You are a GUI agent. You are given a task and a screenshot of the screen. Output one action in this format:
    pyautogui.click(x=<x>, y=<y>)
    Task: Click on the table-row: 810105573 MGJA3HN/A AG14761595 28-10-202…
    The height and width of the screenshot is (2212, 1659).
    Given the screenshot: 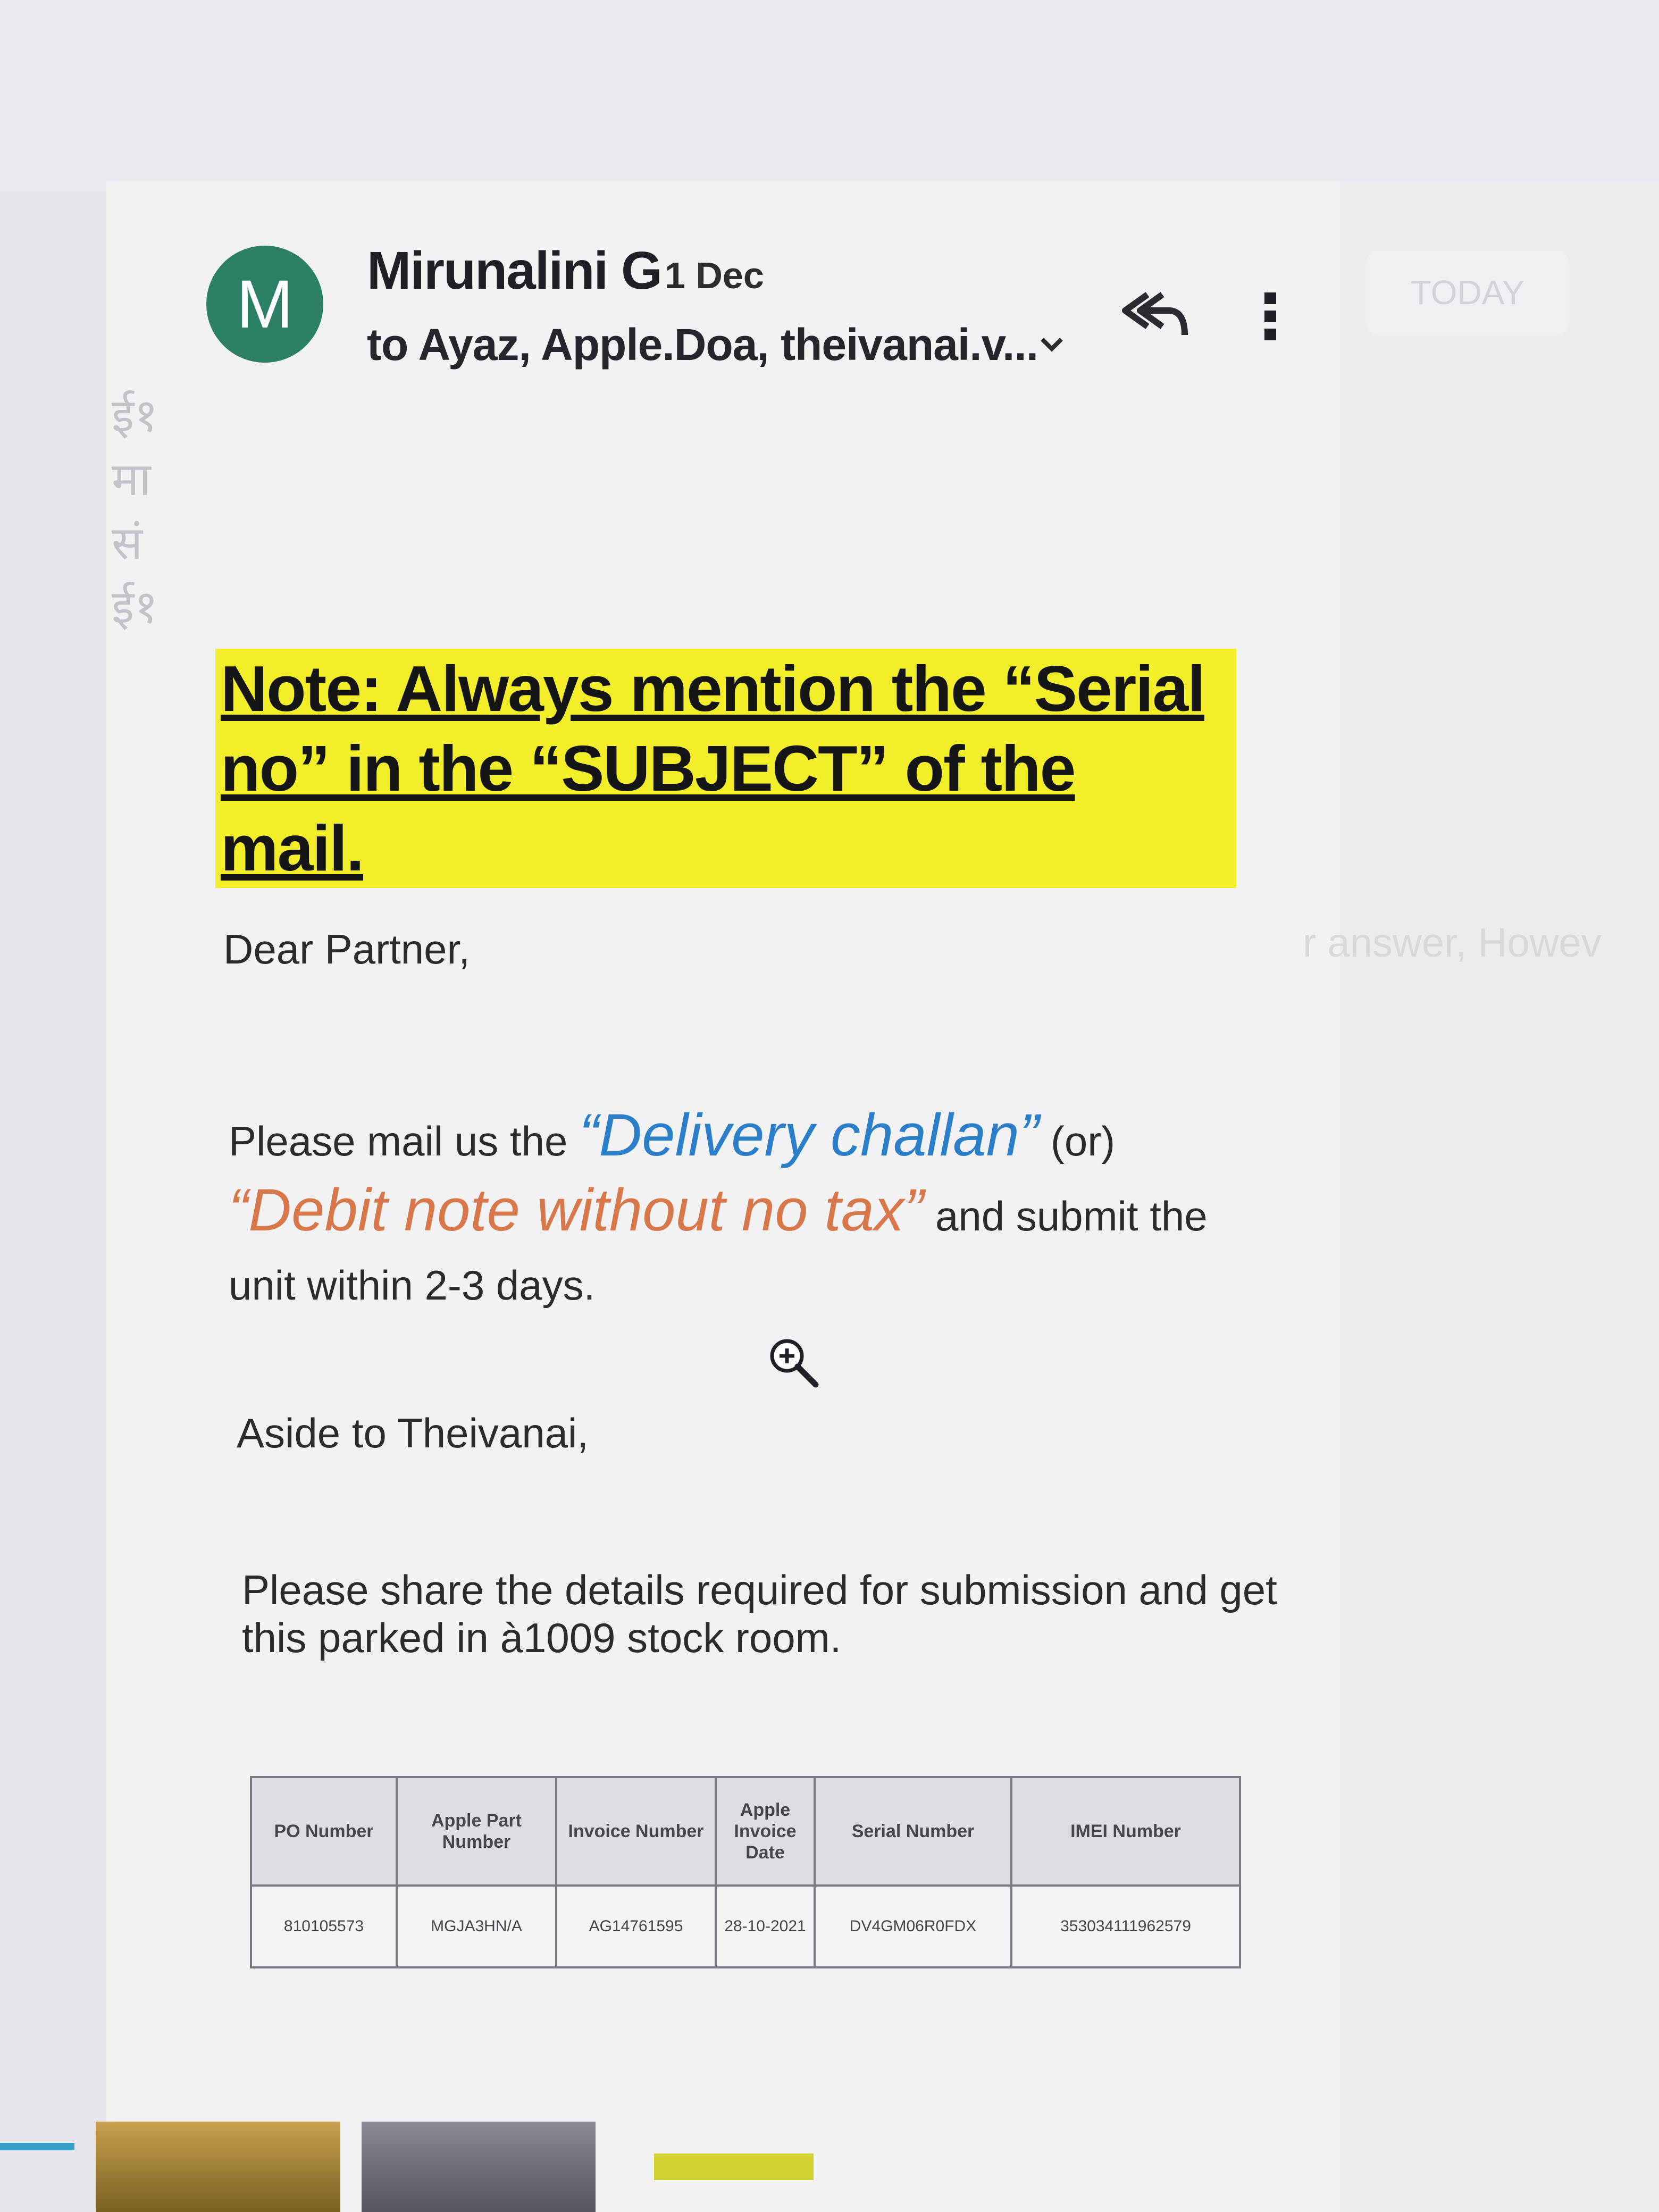 What is the action you would take?
    pyautogui.click(x=745, y=1926)
    